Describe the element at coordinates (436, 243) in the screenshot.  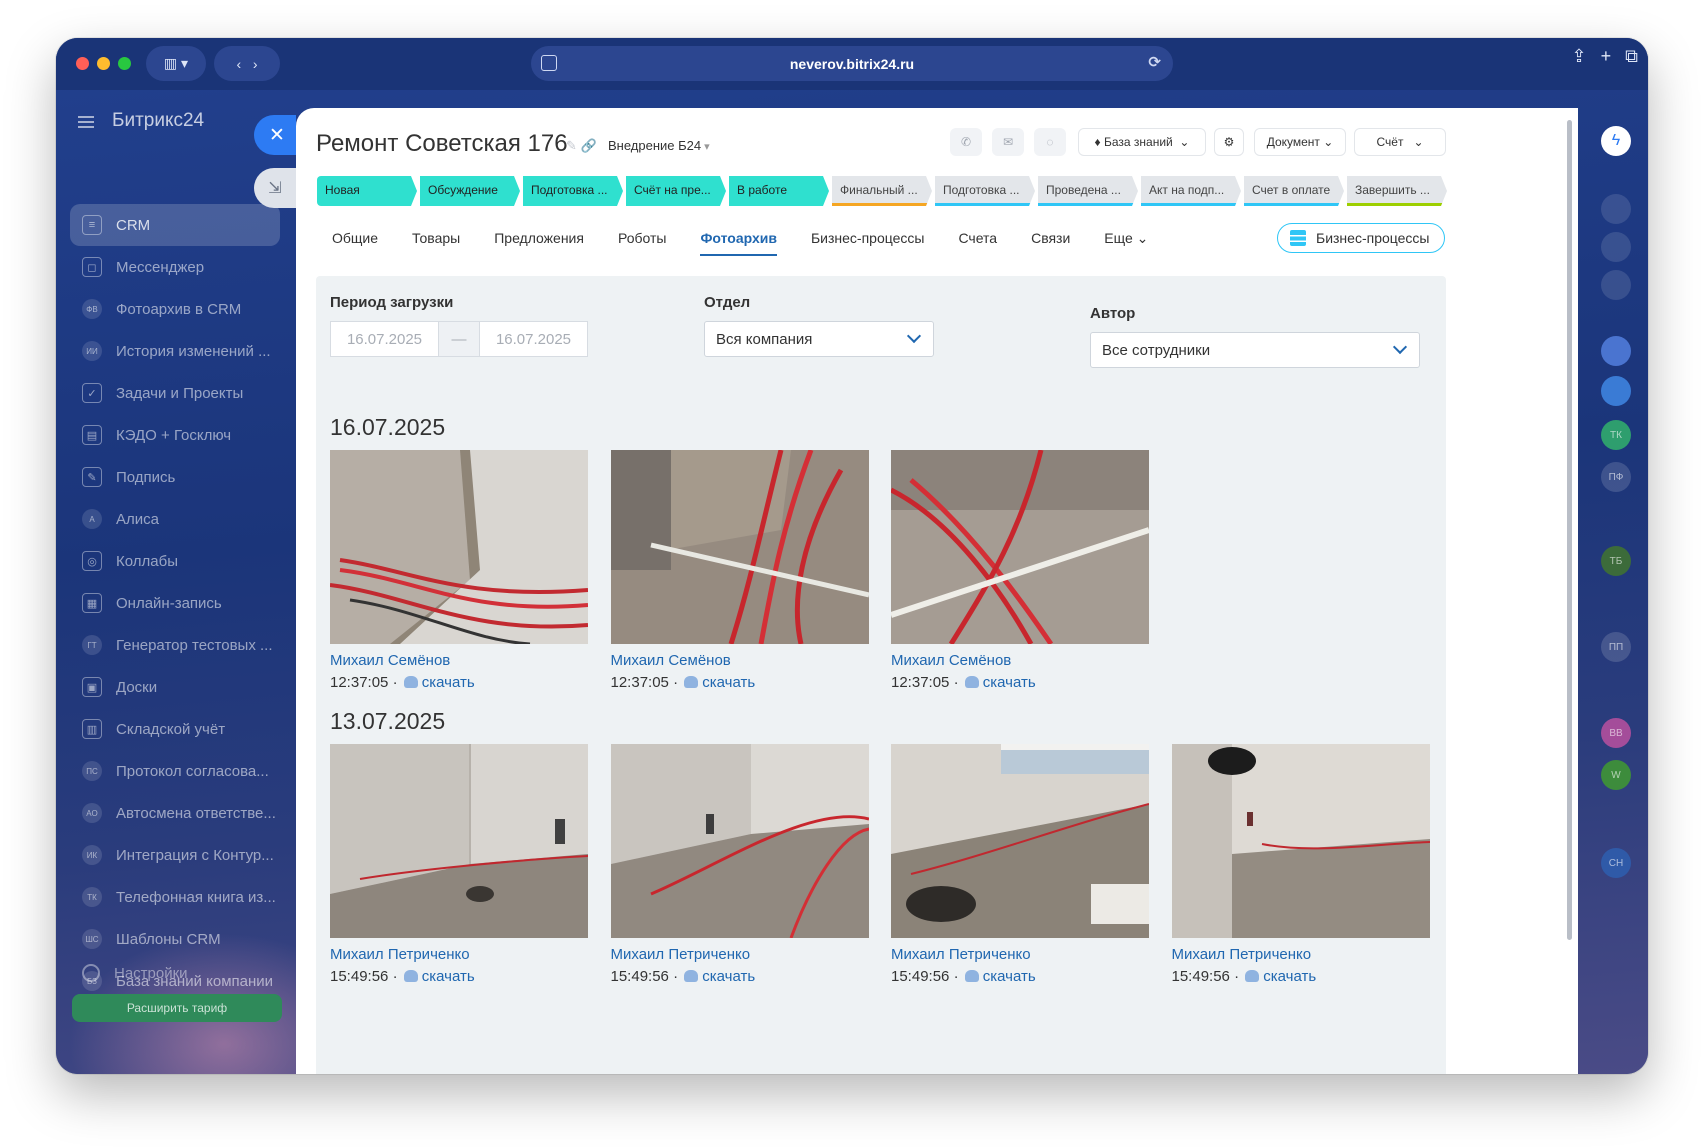
I see `tab-item: Товары` at that location.